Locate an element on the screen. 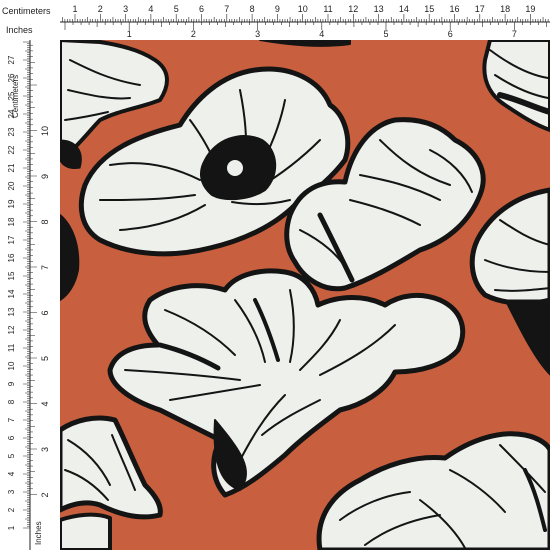 The width and height of the screenshot is (550, 550). ruler-top-cm-number: 10 is located at coordinates (303, 9).